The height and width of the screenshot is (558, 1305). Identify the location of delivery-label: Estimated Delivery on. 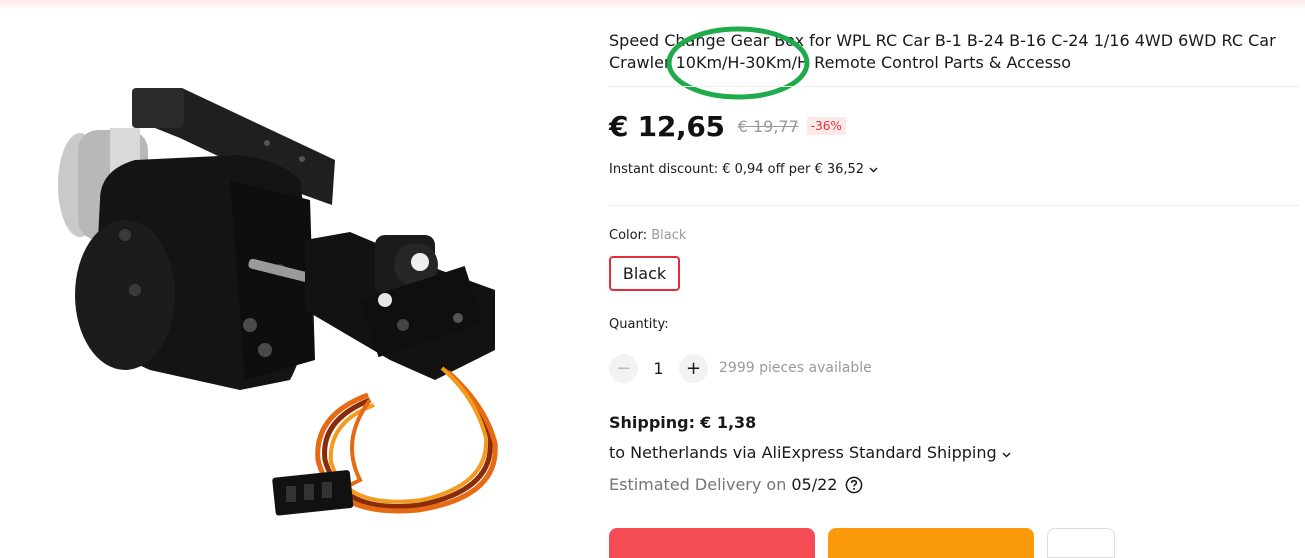
(698, 484).